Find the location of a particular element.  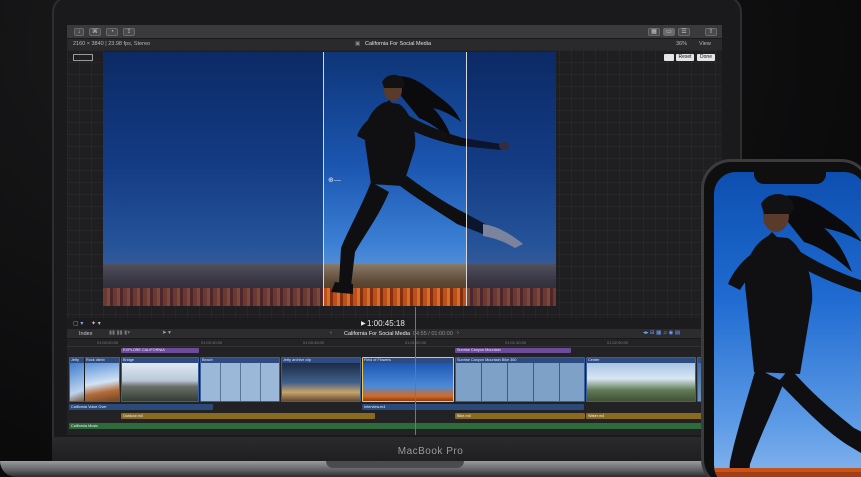

enhance-tool-icon: ✦ ▾ is located at coordinates (96, 323).